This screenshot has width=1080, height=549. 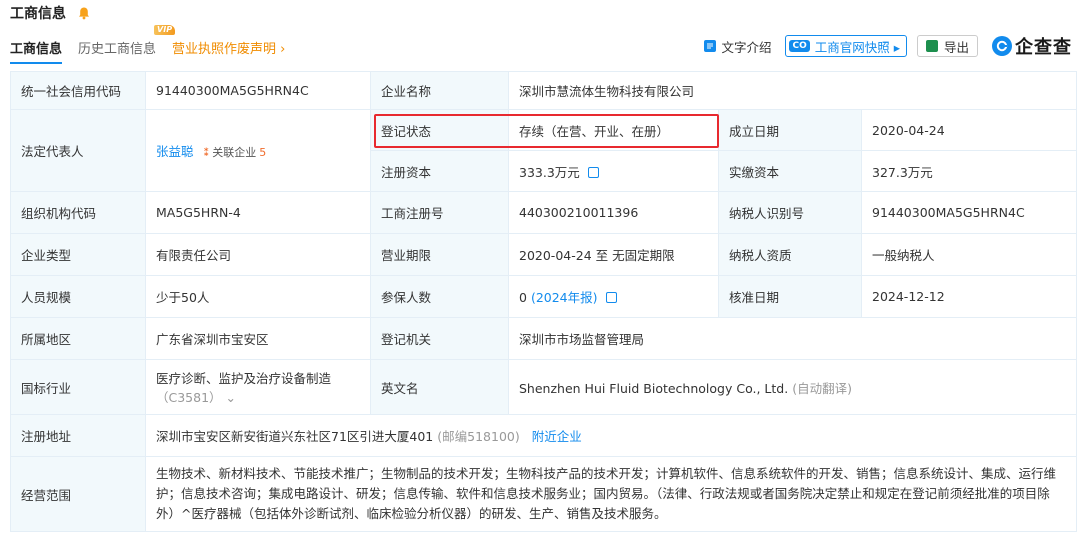 I want to click on excel-icon, so click(x=931, y=46).